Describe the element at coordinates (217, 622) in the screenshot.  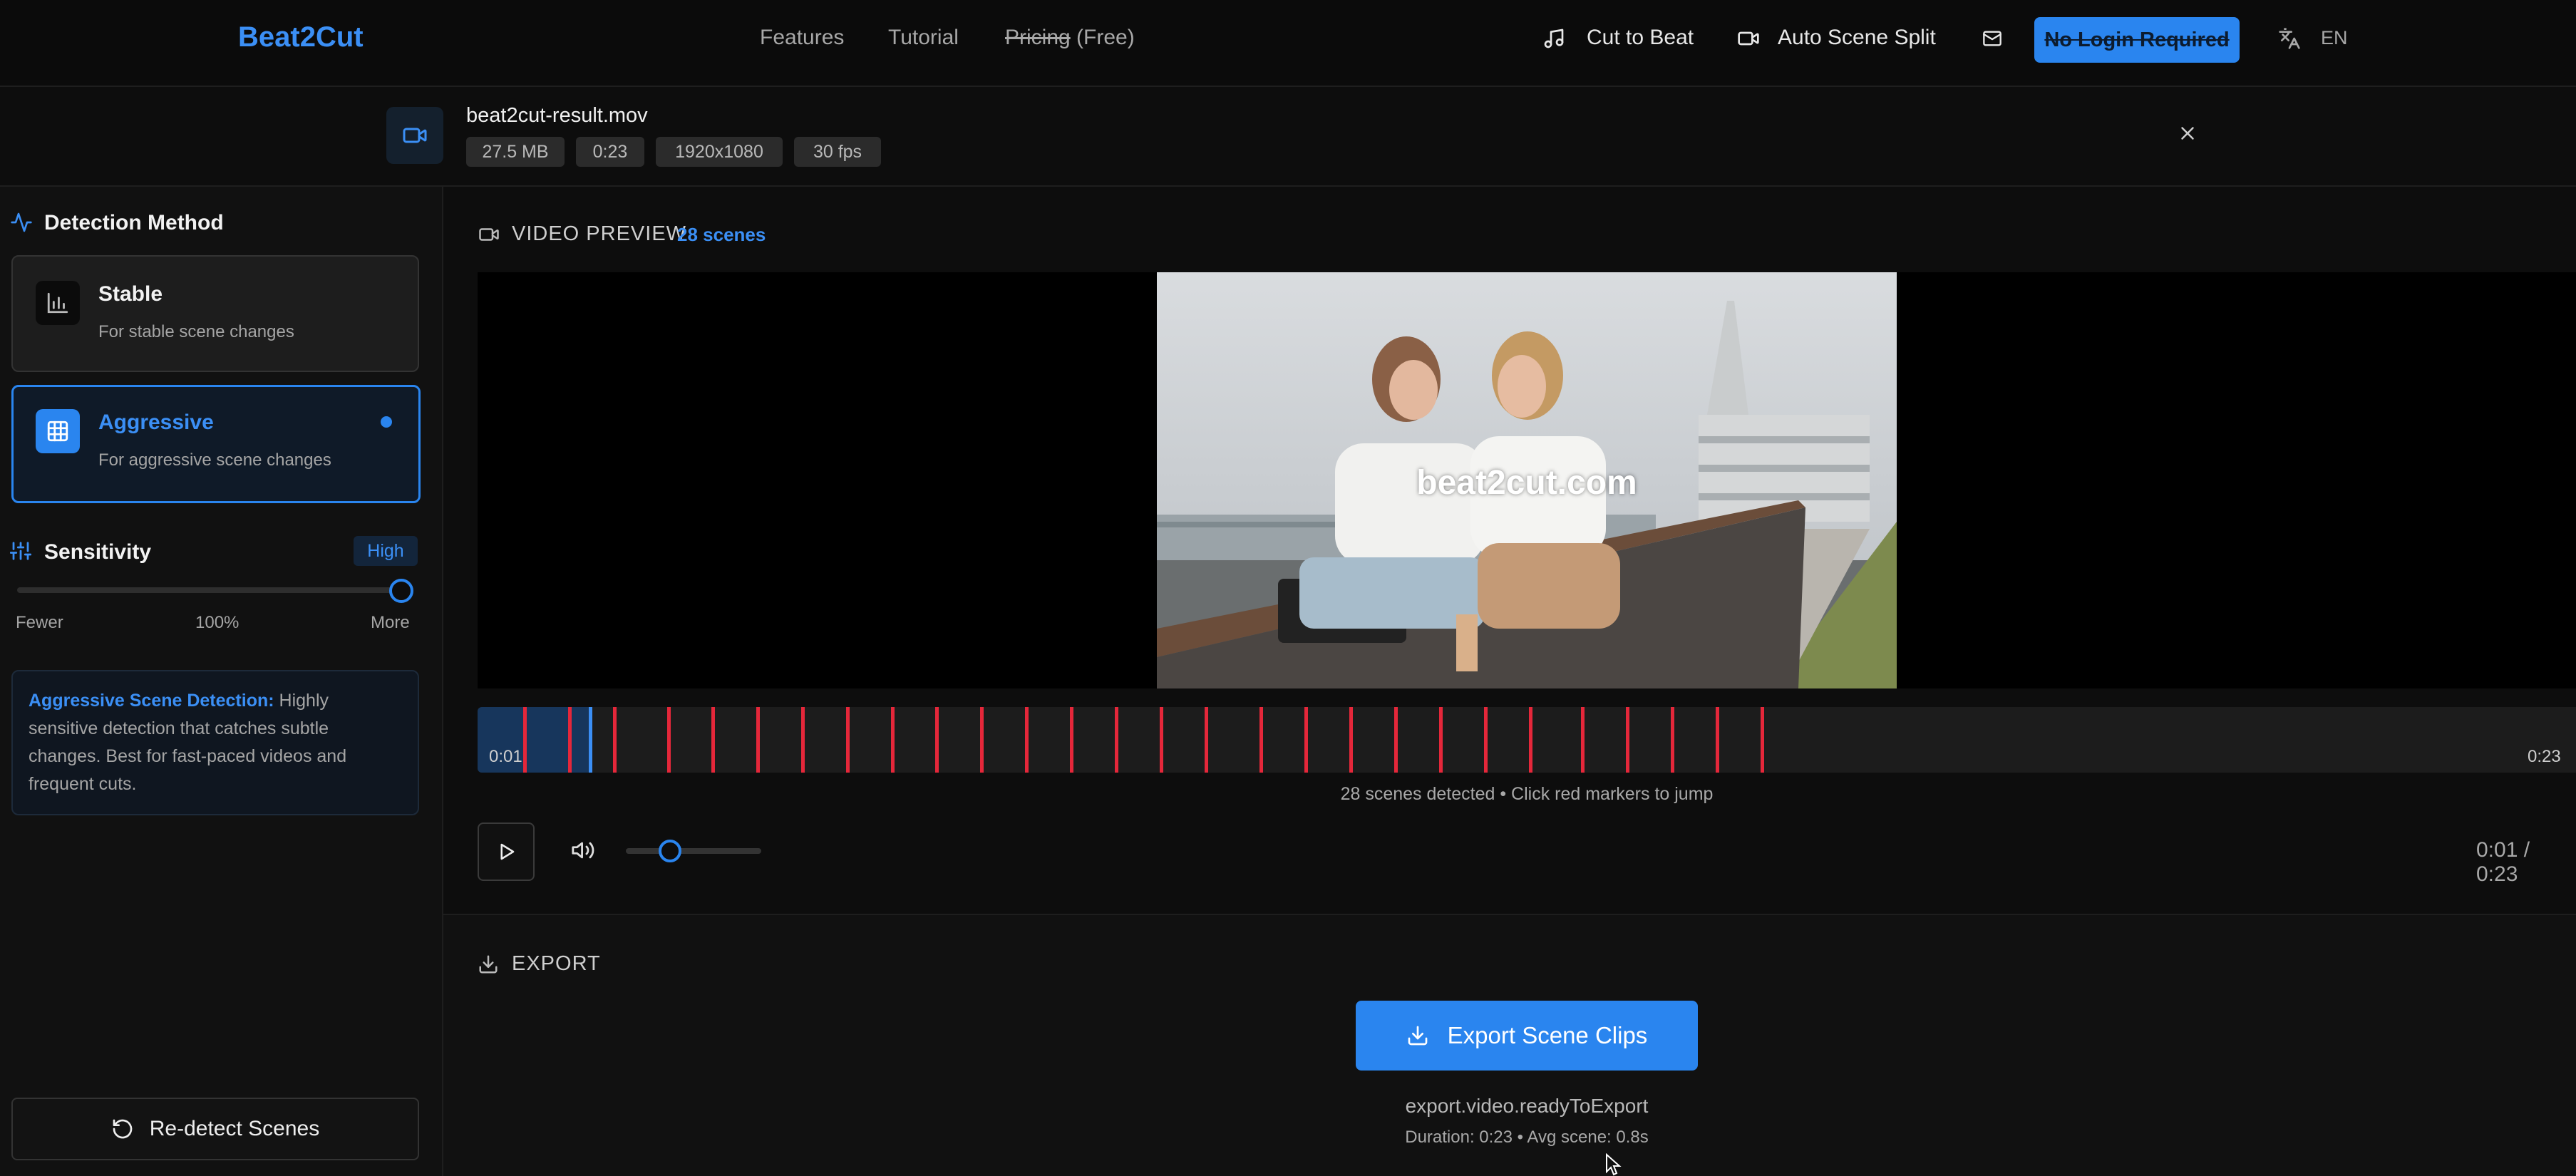
I see `slider-value-label: 100%` at that location.